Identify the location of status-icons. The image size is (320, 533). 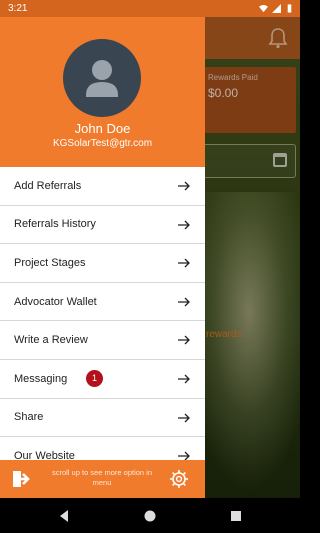
(276, 8).